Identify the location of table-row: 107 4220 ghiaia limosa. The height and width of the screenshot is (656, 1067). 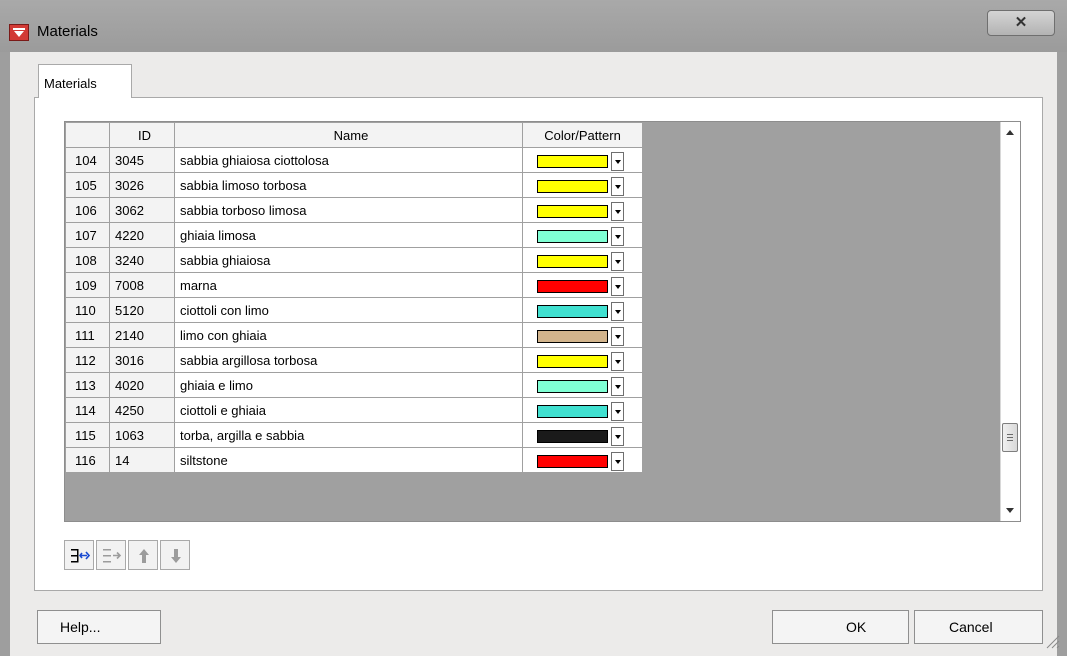
(354, 235).